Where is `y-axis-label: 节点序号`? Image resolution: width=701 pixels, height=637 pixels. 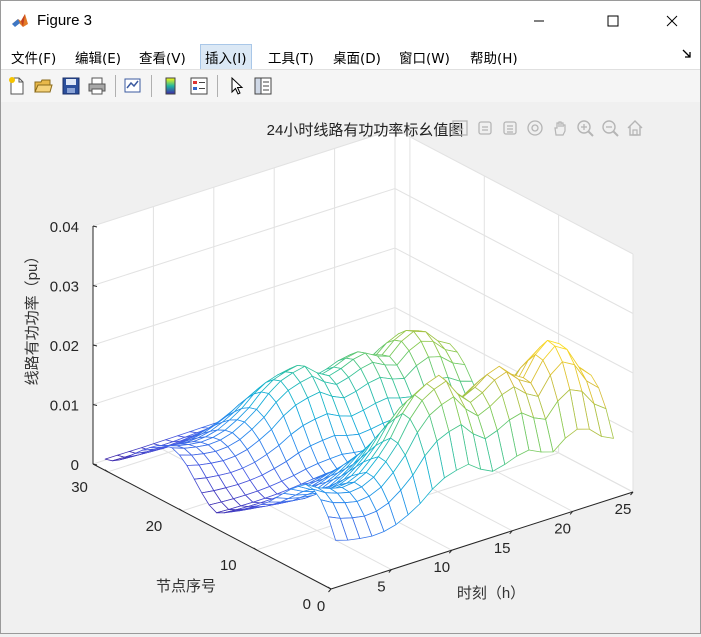
y-axis-label: 节点序号 is located at coordinates (186, 586).